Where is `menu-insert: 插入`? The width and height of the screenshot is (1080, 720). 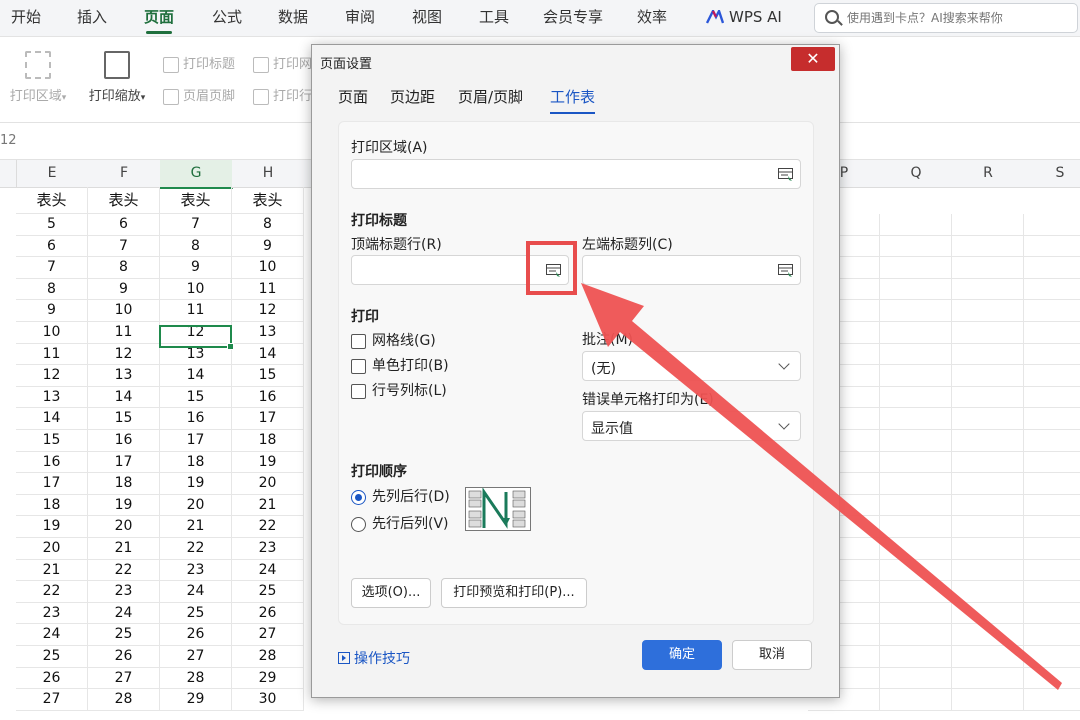
menu-insert: 插入 is located at coordinates (92, 18).